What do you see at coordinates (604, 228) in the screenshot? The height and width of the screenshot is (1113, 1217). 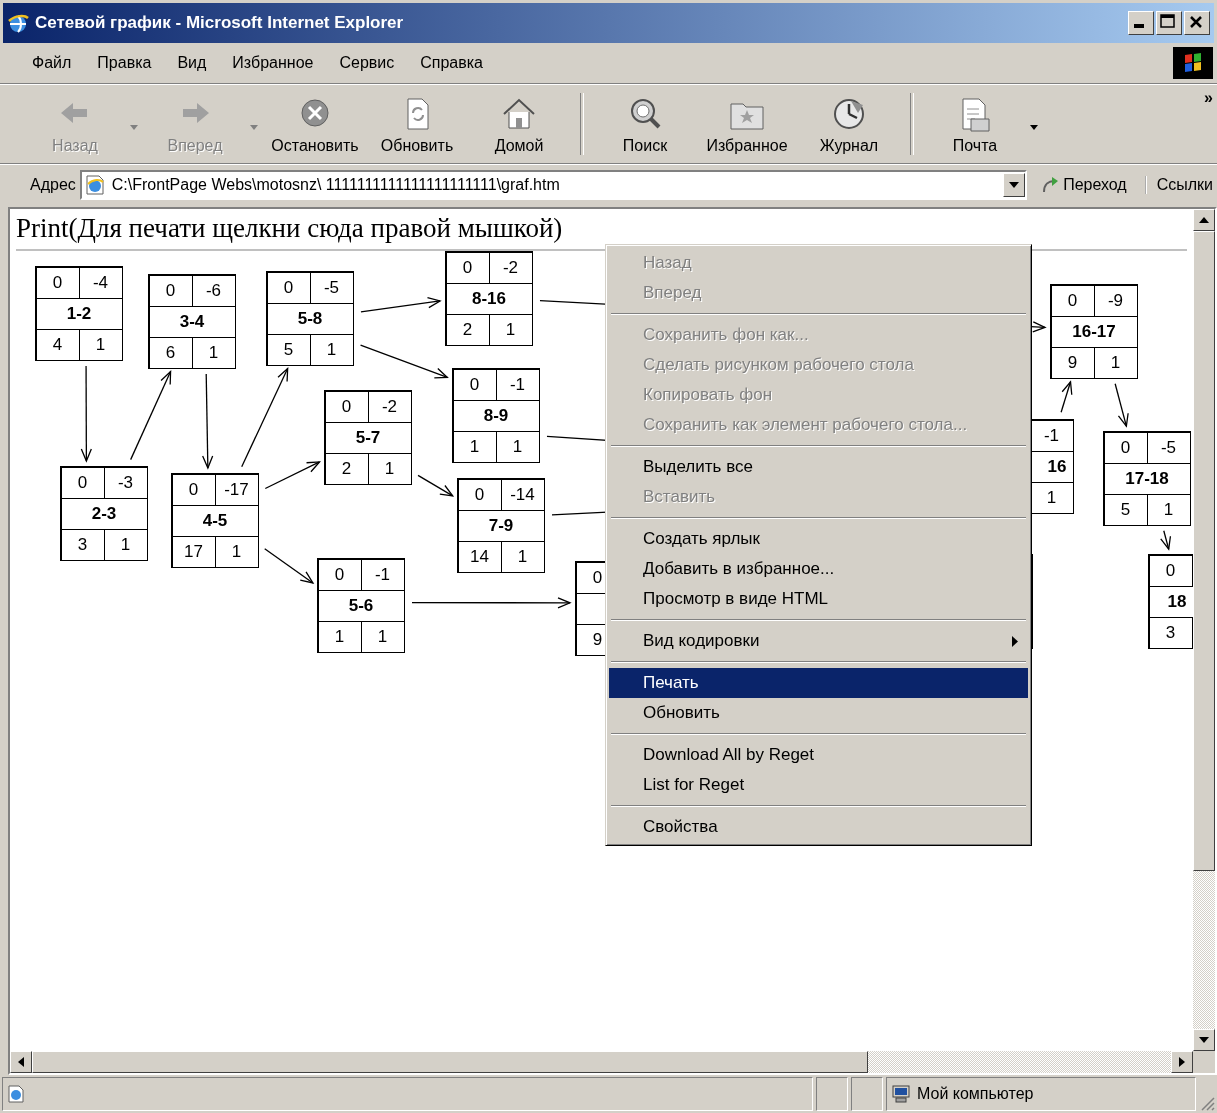 I see `page-heading: Print(Для печати щелкни сюда правой мышкой)` at bounding box center [604, 228].